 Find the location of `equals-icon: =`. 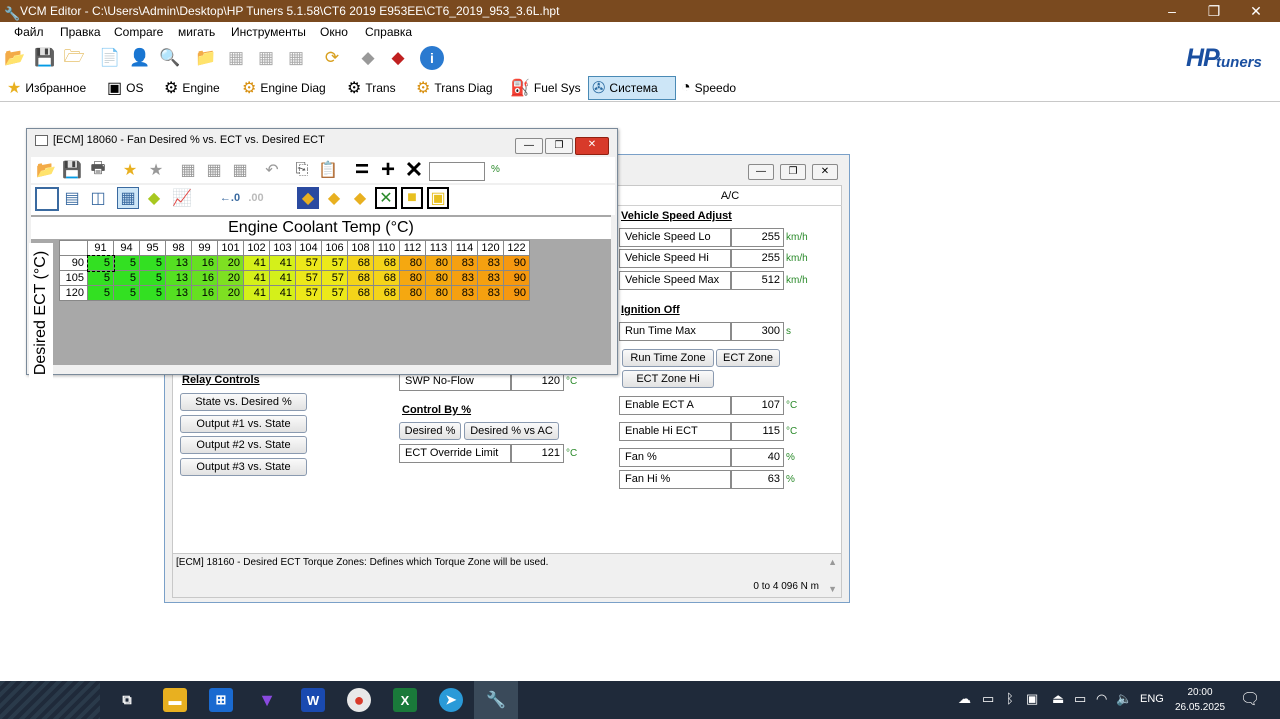

equals-icon: = is located at coordinates (362, 169).